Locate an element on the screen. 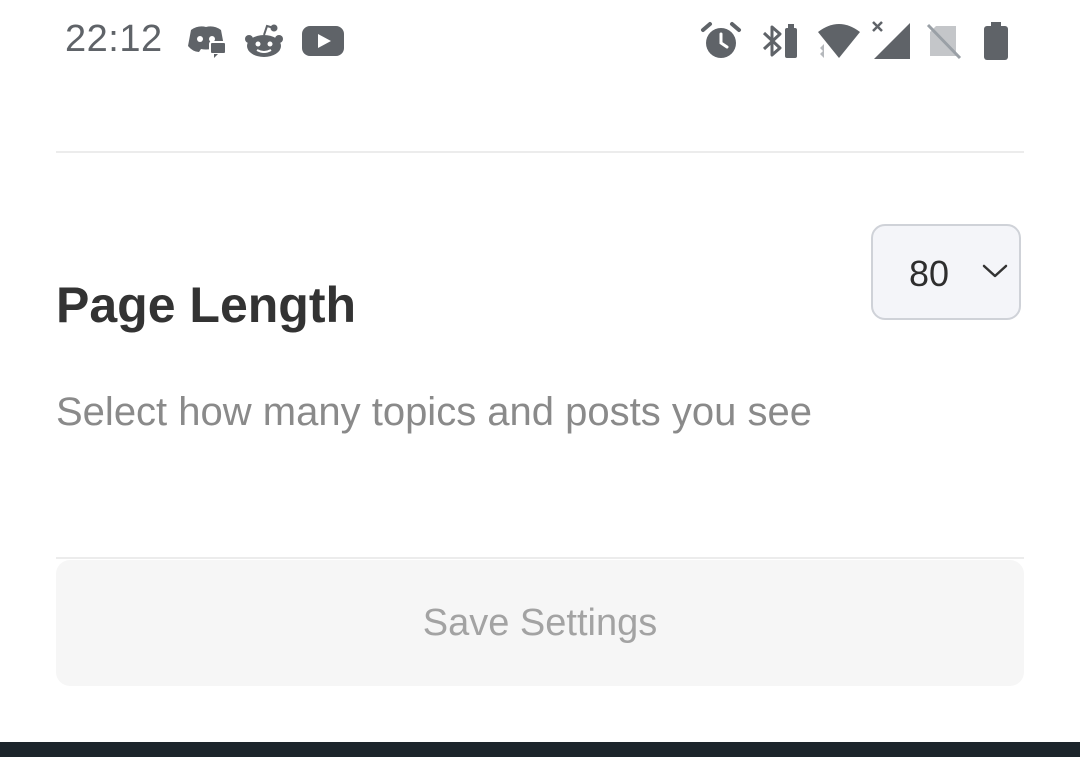 This screenshot has height=757, width=1080. youtube-icon is located at coordinates (323, 41).